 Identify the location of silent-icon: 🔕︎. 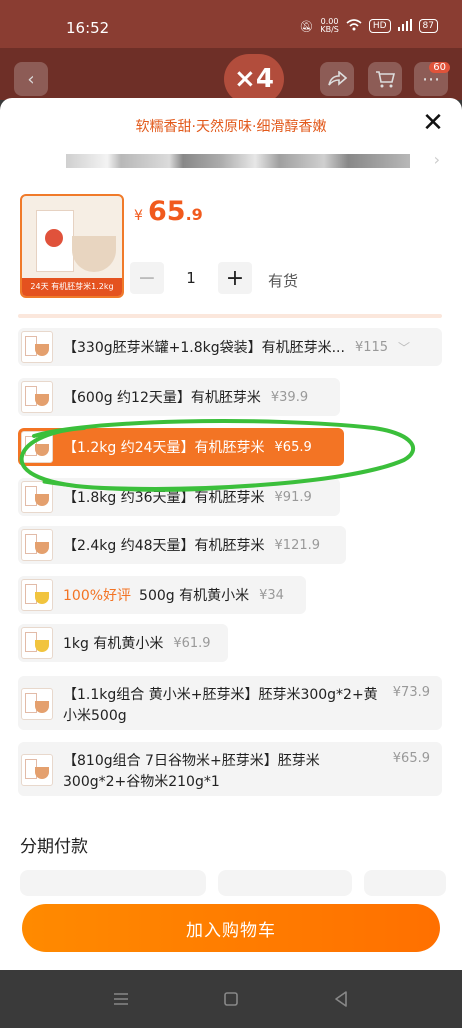
(306, 26).